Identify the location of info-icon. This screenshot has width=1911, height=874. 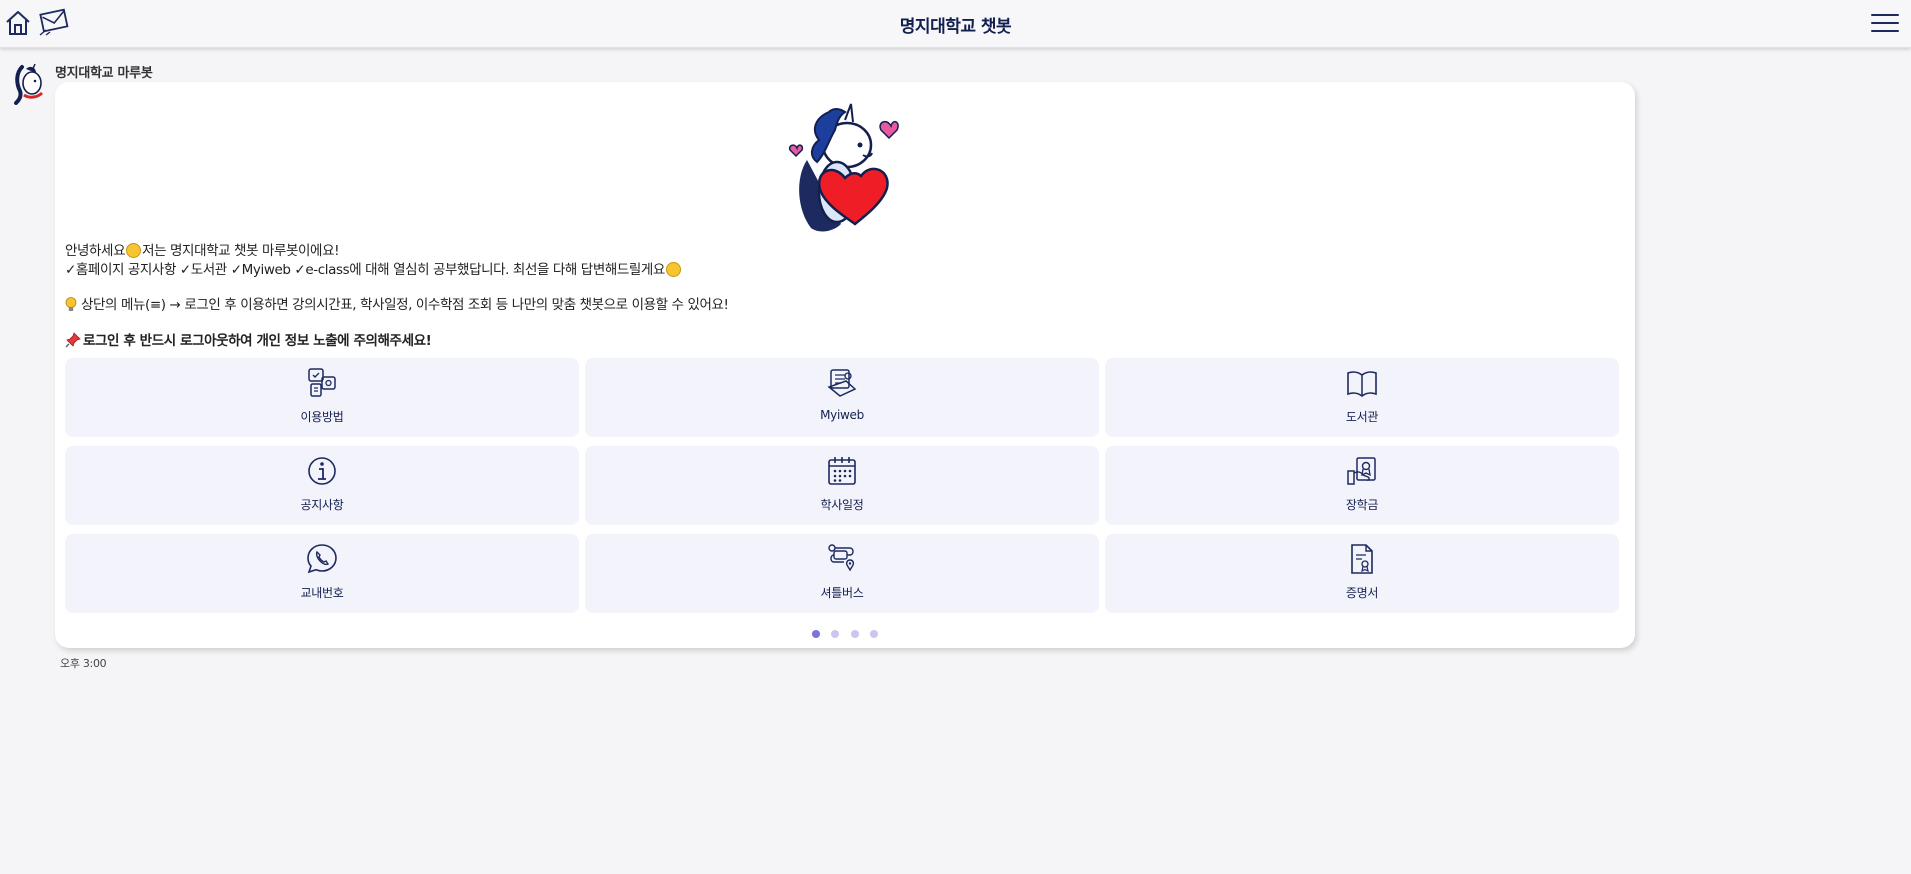
(322, 471).